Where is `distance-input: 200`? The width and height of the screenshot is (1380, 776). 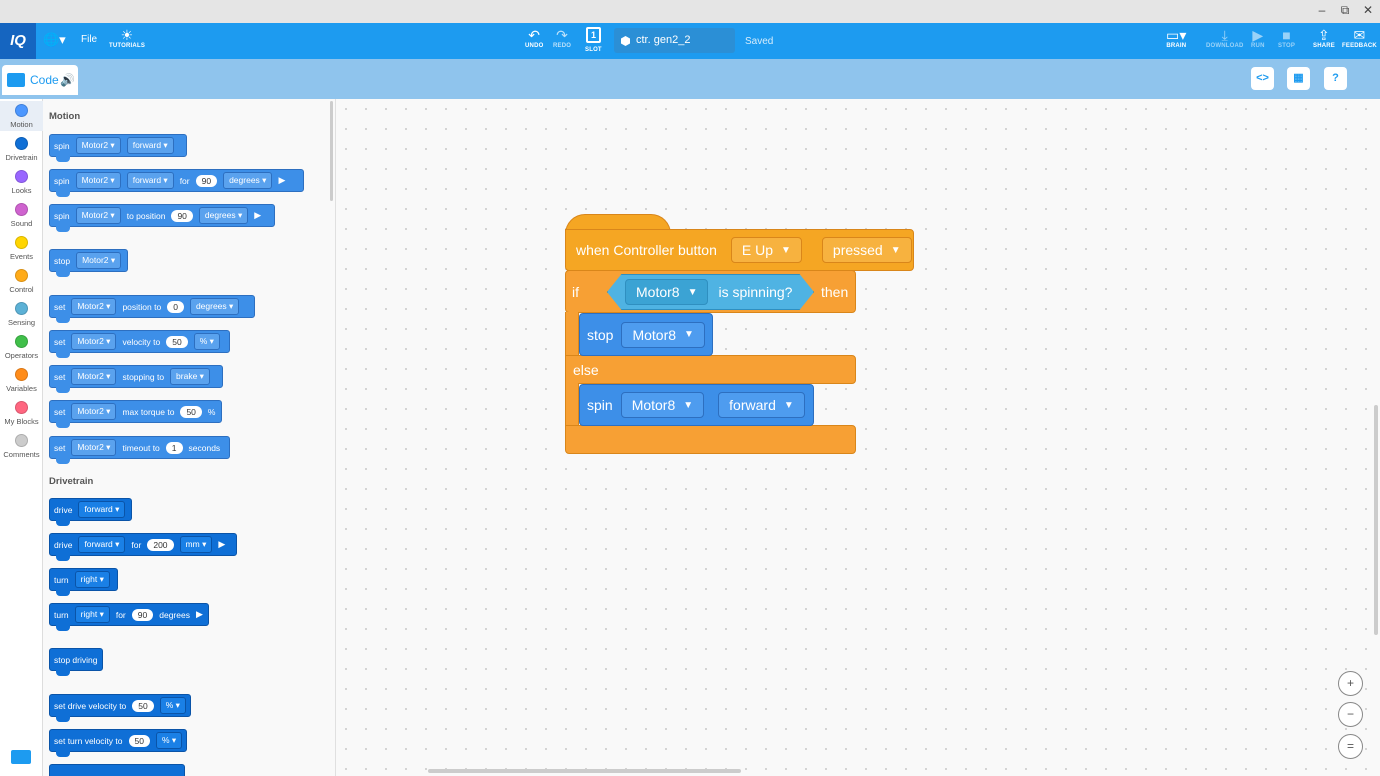 distance-input: 200 is located at coordinates (160, 544).